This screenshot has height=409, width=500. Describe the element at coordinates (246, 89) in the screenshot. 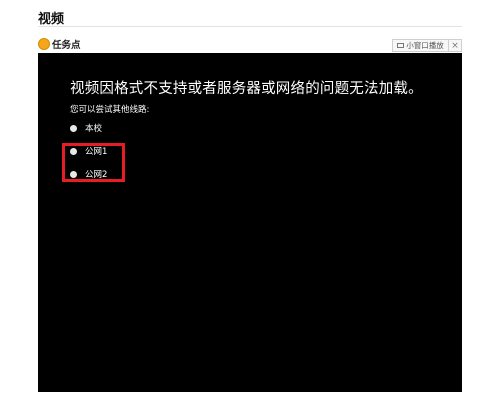

I see `error-message: 视频因格式不支持或者服务器或网络的问题无法加载。` at that location.